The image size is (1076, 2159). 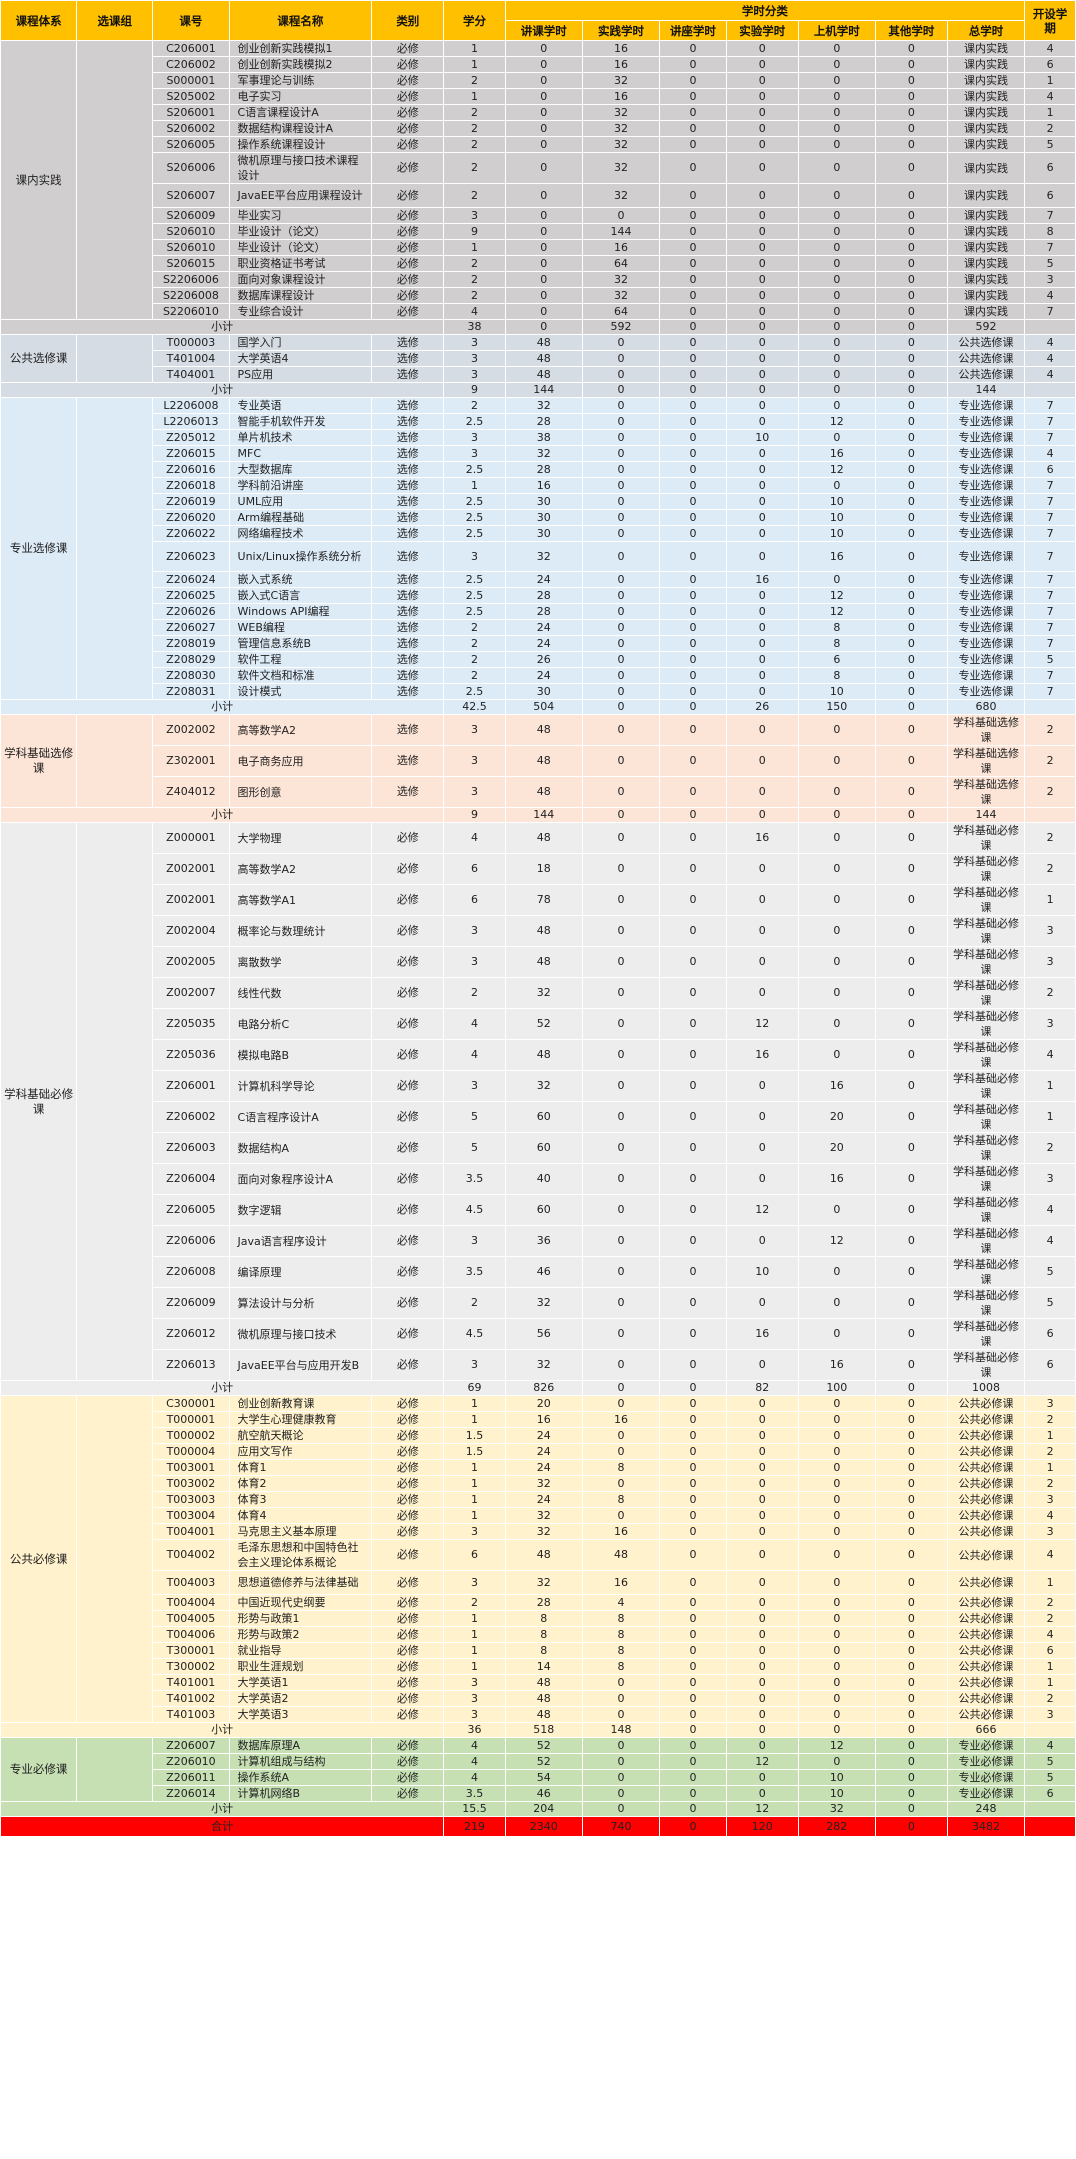 I want to click on header-code: 课号, so click(x=191, y=20).